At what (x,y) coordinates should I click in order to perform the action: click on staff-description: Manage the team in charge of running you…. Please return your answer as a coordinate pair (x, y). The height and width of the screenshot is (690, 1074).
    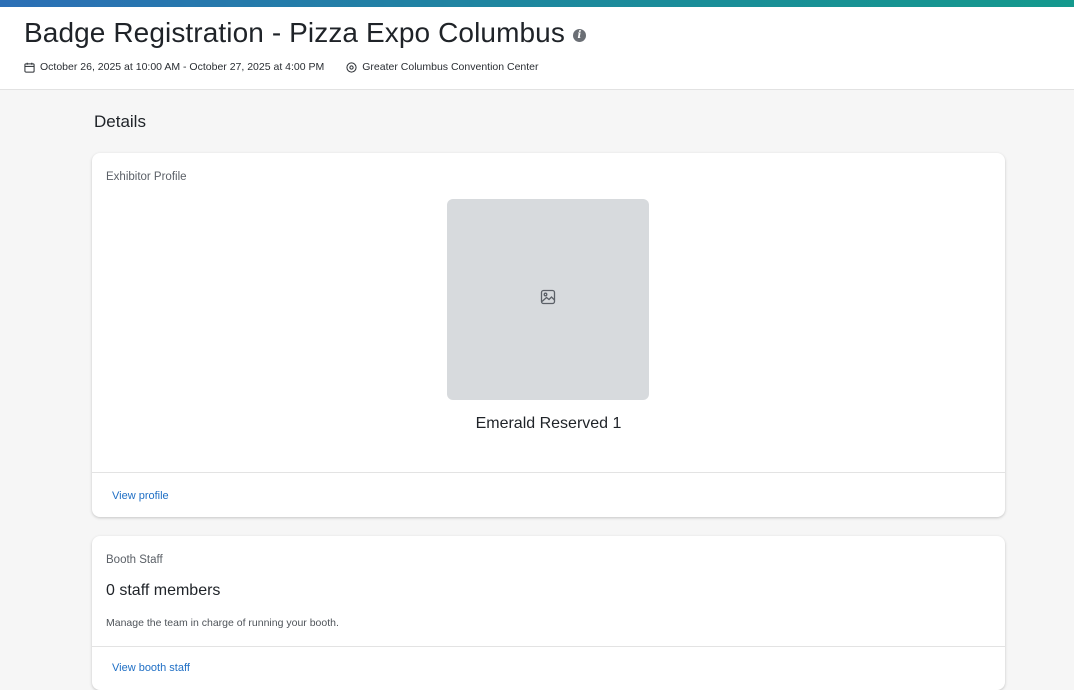
    Looking at the image, I should click on (222, 623).